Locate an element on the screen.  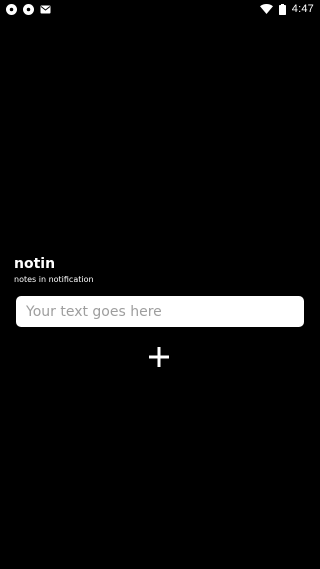
gmail-icon is located at coordinates (45, 9).